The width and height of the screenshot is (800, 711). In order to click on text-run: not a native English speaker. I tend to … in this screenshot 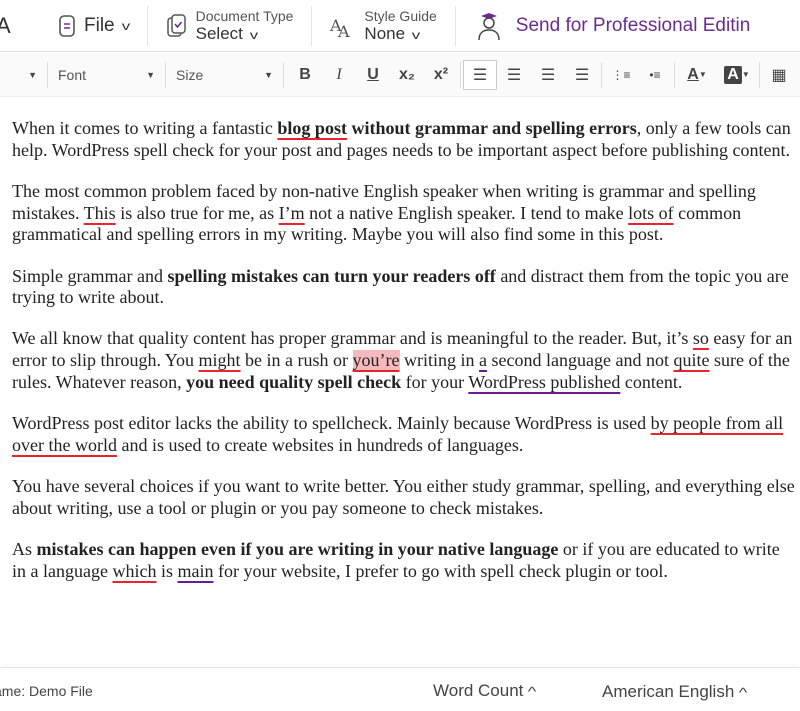, I will do `click(466, 212)`.